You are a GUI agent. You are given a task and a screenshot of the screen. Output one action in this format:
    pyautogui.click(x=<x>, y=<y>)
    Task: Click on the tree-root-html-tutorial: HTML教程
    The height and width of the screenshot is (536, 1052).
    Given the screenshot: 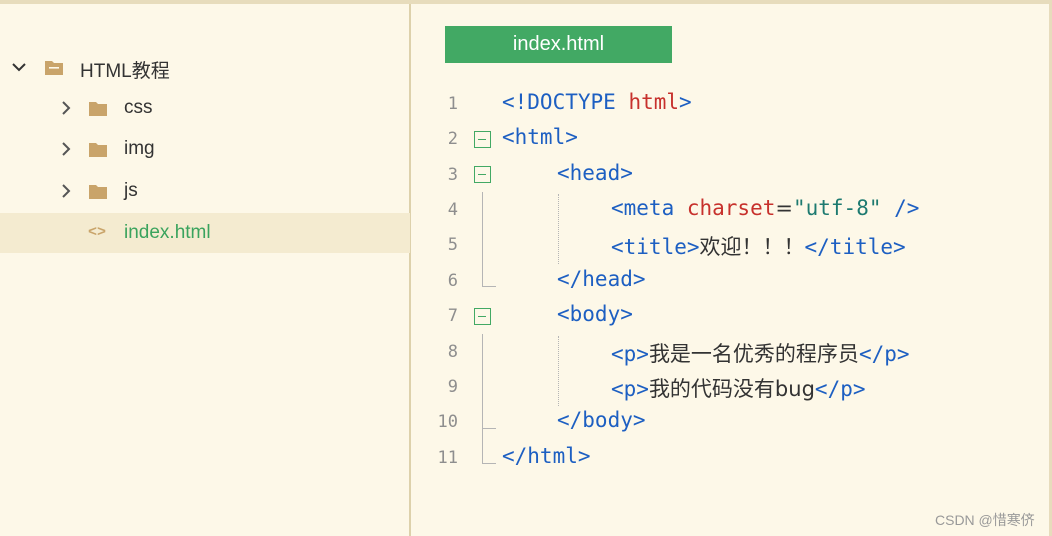 What is the action you would take?
    pyautogui.click(x=205, y=67)
    